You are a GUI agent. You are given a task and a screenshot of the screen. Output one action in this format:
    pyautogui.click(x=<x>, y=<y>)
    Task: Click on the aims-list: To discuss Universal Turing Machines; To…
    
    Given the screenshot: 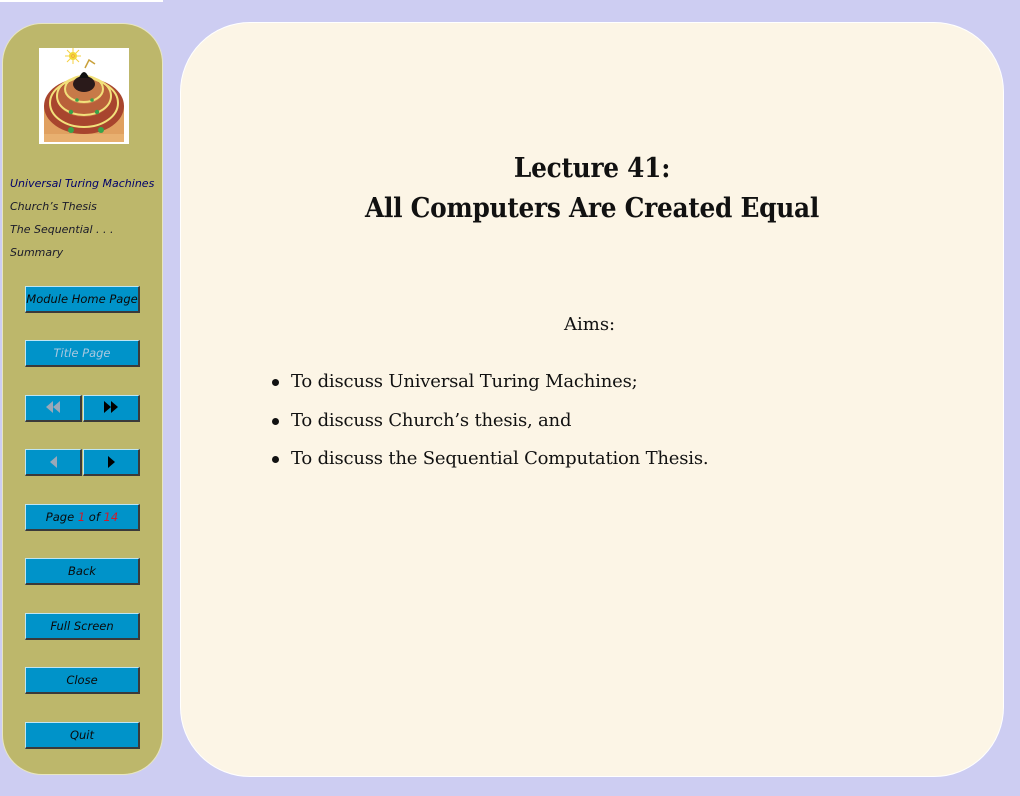 What is the action you would take?
    pyautogui.click(x=489, y=421)
    